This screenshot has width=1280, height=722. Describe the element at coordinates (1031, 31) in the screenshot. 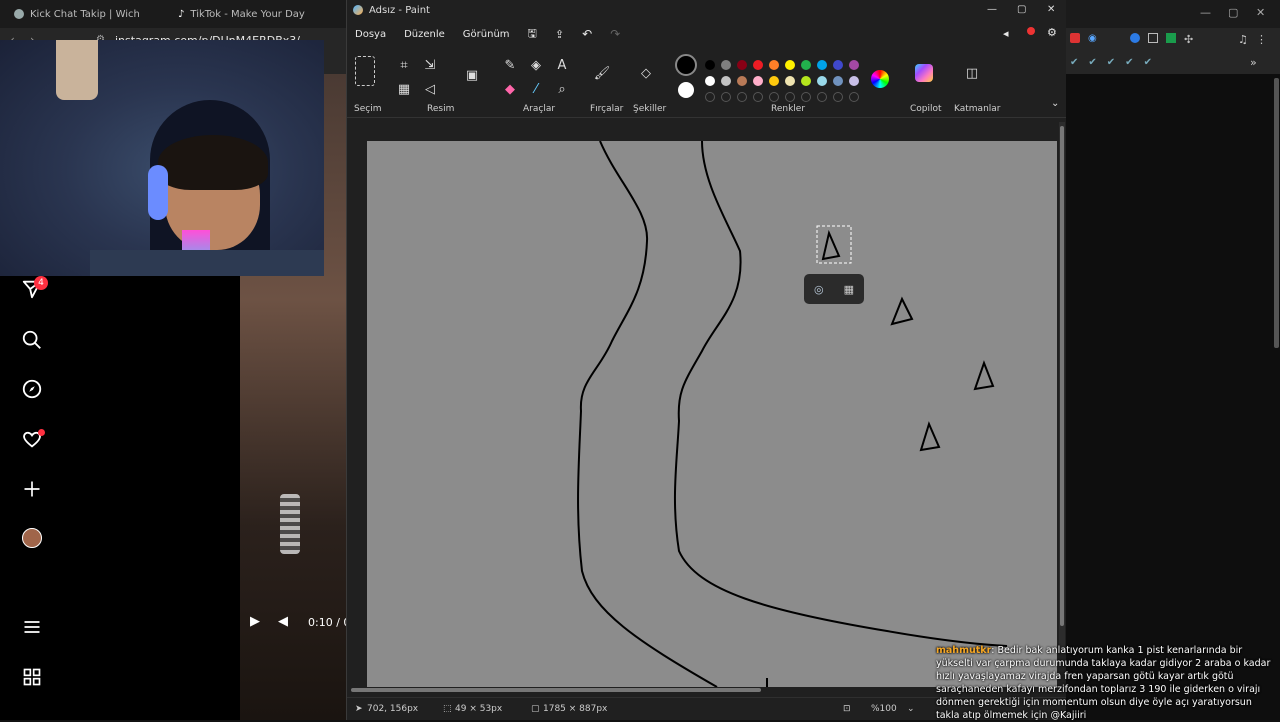

I see `account-icon` at that location.